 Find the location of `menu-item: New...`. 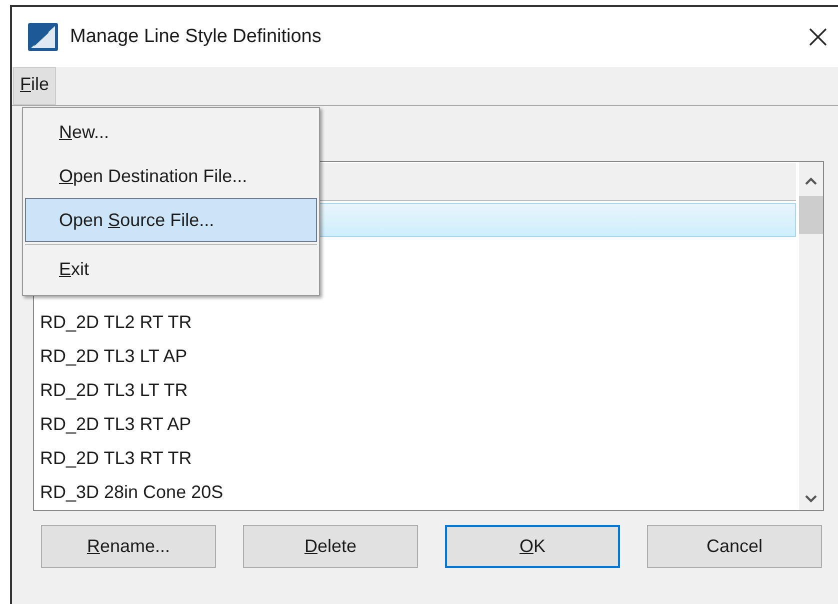

menu-item: New... is located at coordinates (171, 132).